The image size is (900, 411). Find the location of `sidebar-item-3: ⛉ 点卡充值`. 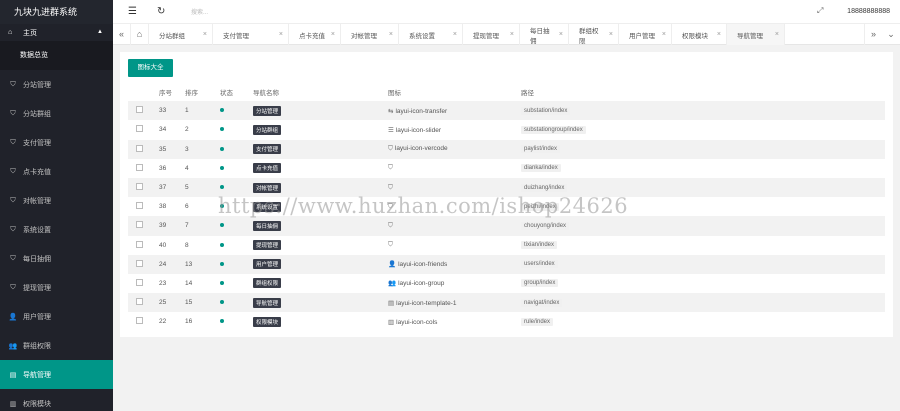

sidebar-item-3: ⛉ 点卡充值 is located at coordinates (56, 171).